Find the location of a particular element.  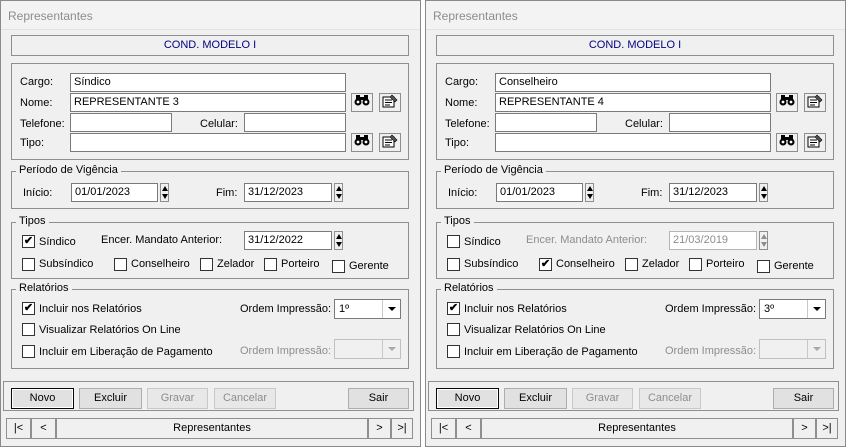

fim-label: Fim: is located at coordinates (652, 193).